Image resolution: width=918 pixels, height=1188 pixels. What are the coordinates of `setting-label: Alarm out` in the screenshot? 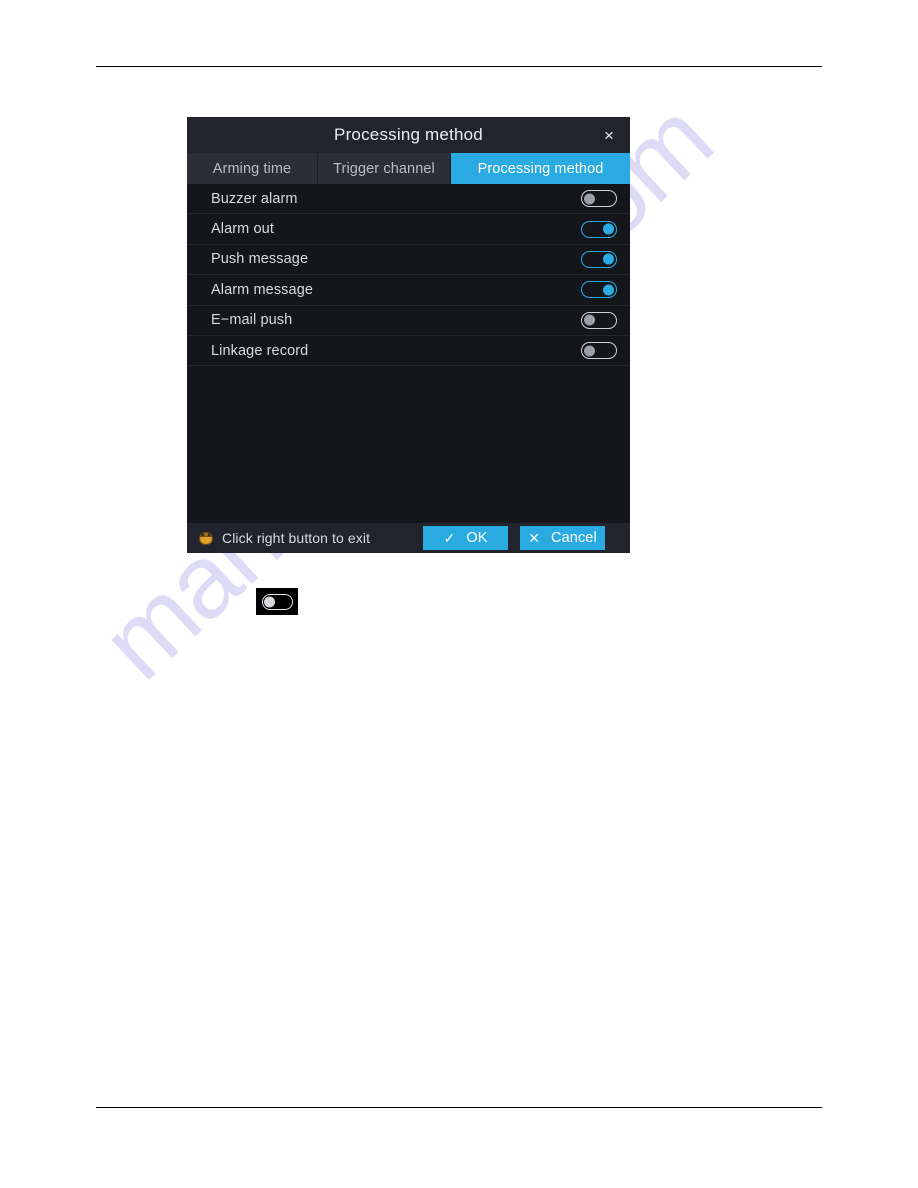 It's located at (242, 229).